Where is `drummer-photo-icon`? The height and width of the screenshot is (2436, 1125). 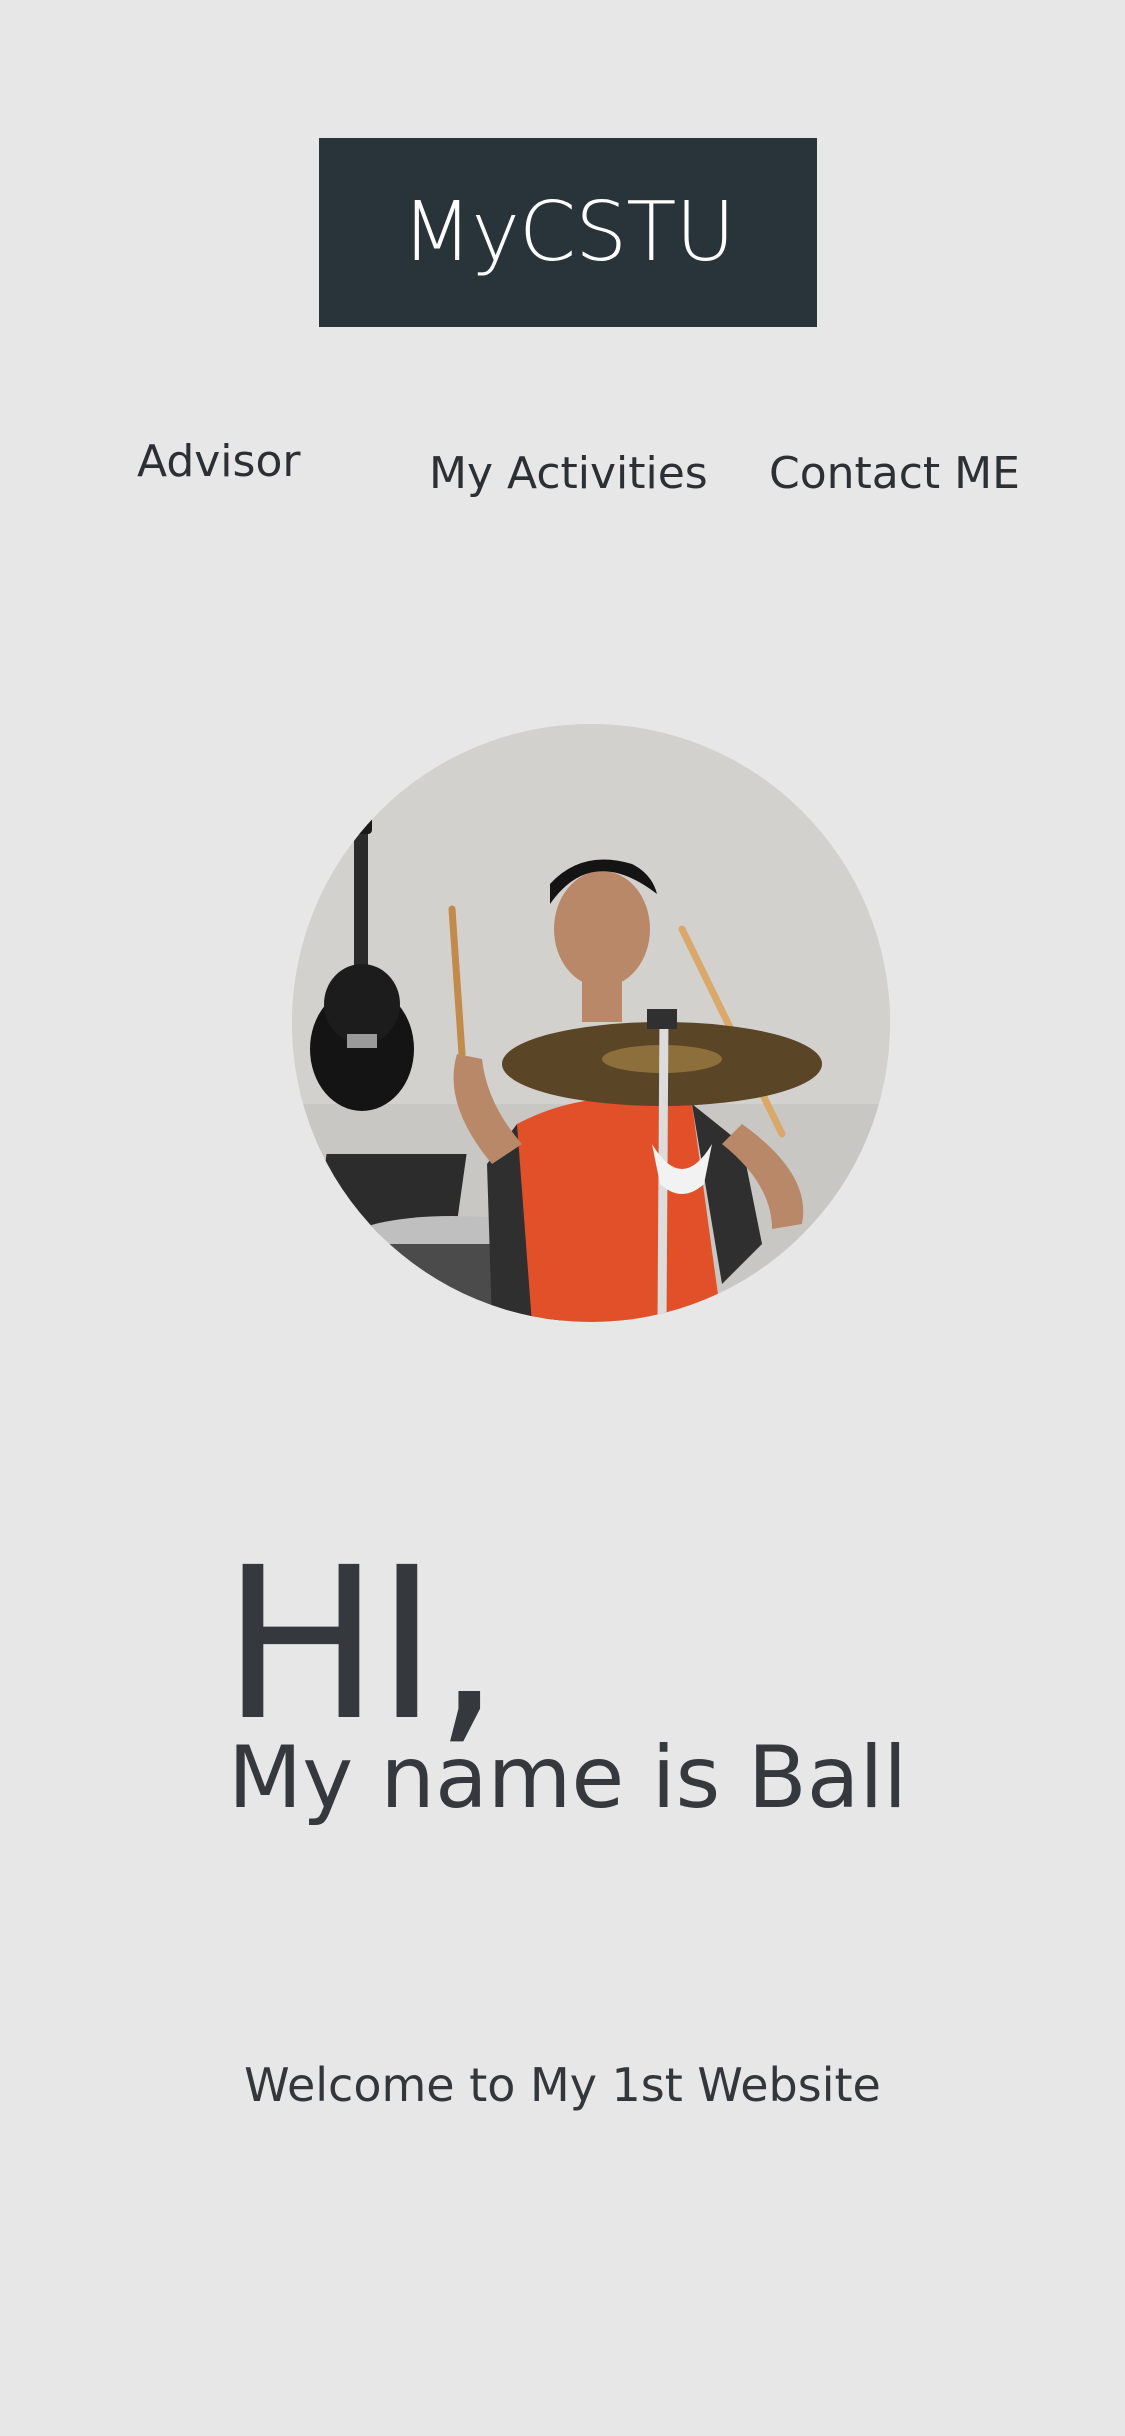
drummer-photo-icon is located at coordinates (591, 1023).